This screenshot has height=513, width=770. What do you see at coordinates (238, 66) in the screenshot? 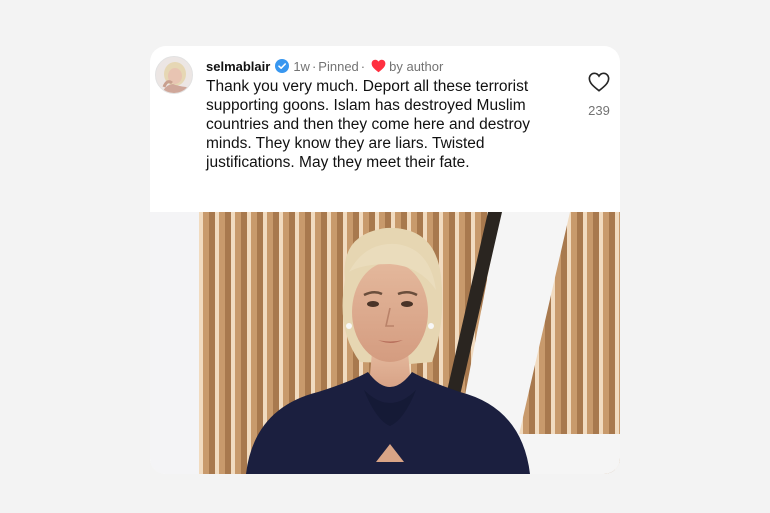
I see `username: selmablair` at bounding box center [238, 66].